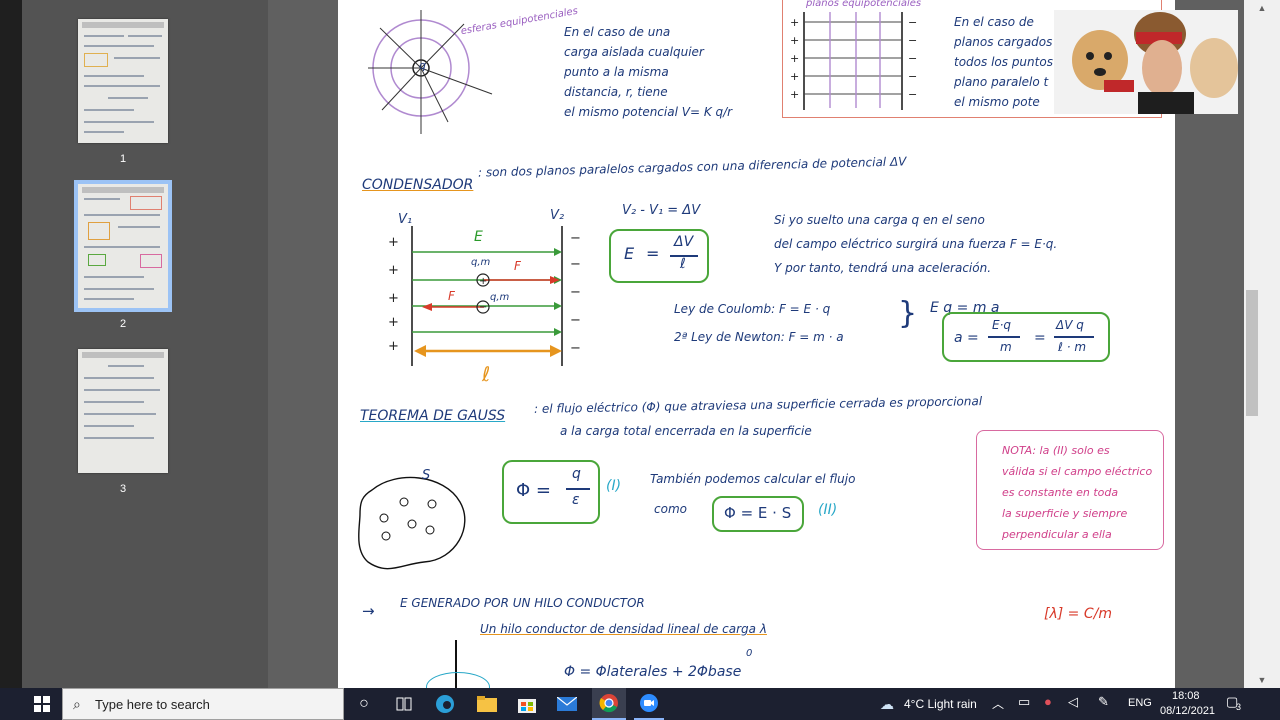 The width and height of the screenshot is (1280, 720). Describe the element at coordinates (418, 185) in the screenshot. I see `condensador-title: CONDENSADOR` at that location.